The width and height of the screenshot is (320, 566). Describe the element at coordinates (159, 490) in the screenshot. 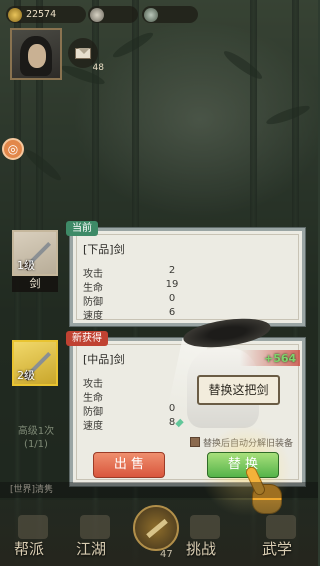

I see `chat-bar: [世界]清隽` at that location.